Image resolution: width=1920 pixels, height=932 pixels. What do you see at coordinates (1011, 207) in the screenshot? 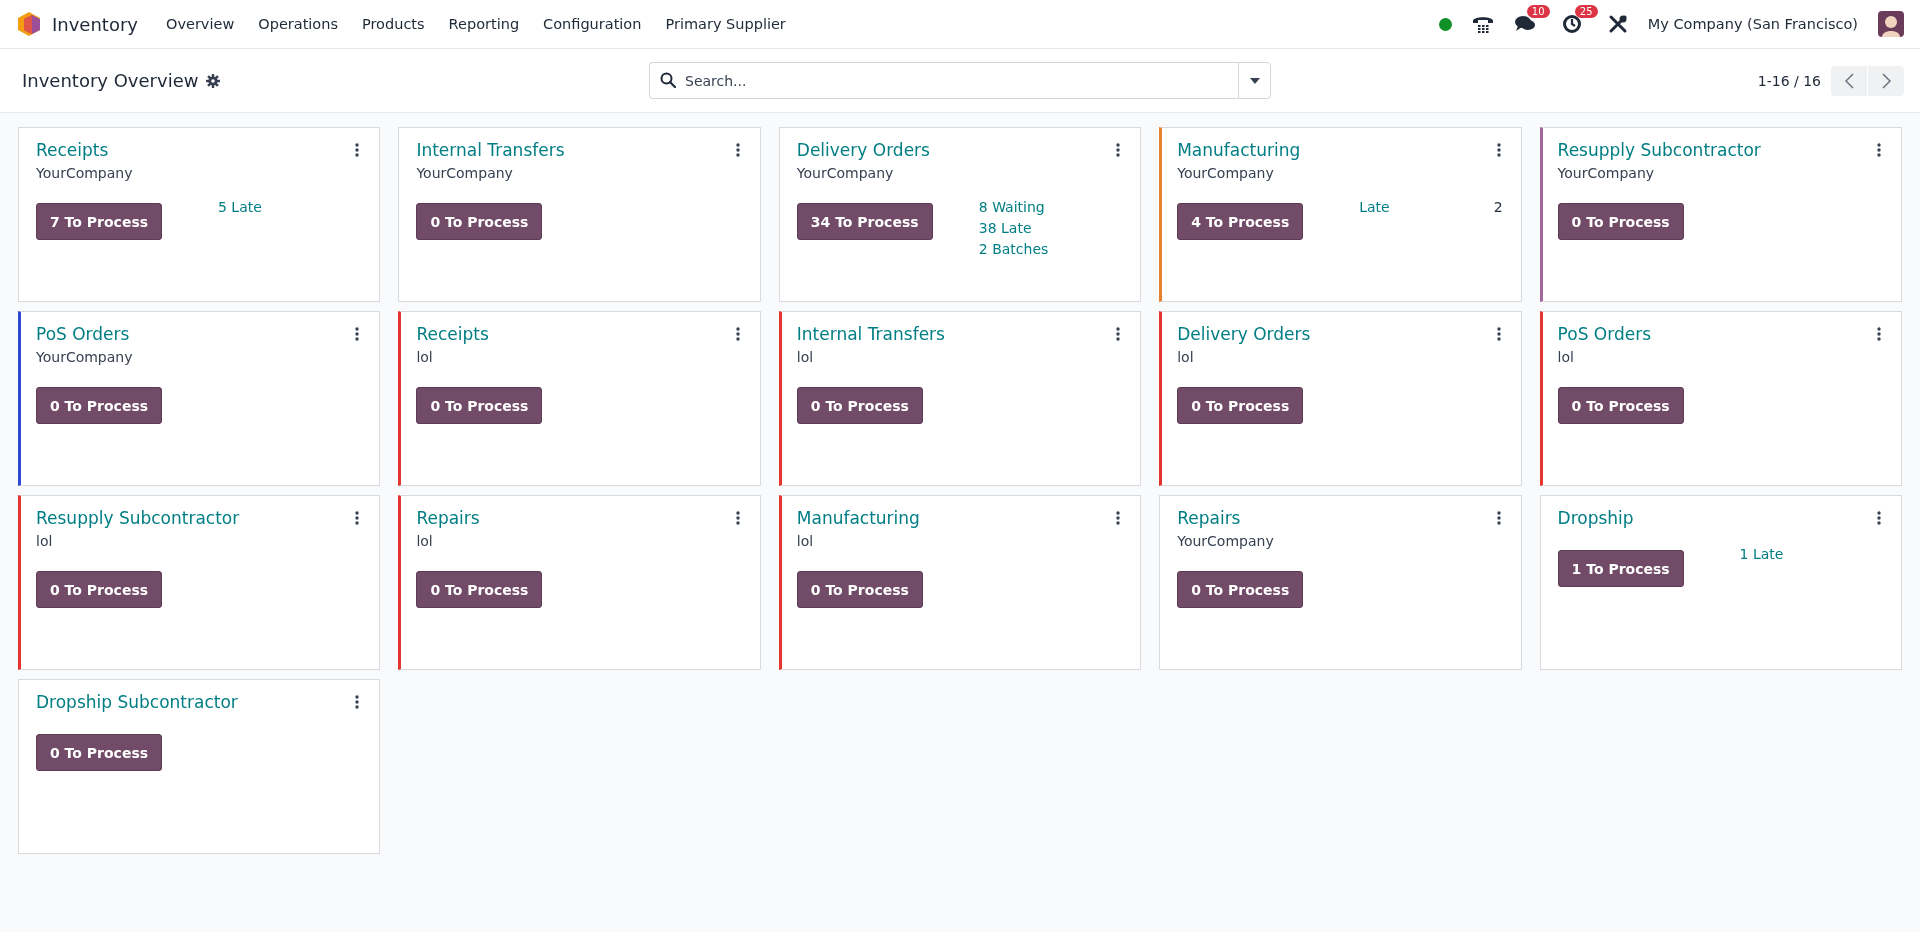
I see `stat-link: 8 Waiting` at bounding box center [1011, 207].